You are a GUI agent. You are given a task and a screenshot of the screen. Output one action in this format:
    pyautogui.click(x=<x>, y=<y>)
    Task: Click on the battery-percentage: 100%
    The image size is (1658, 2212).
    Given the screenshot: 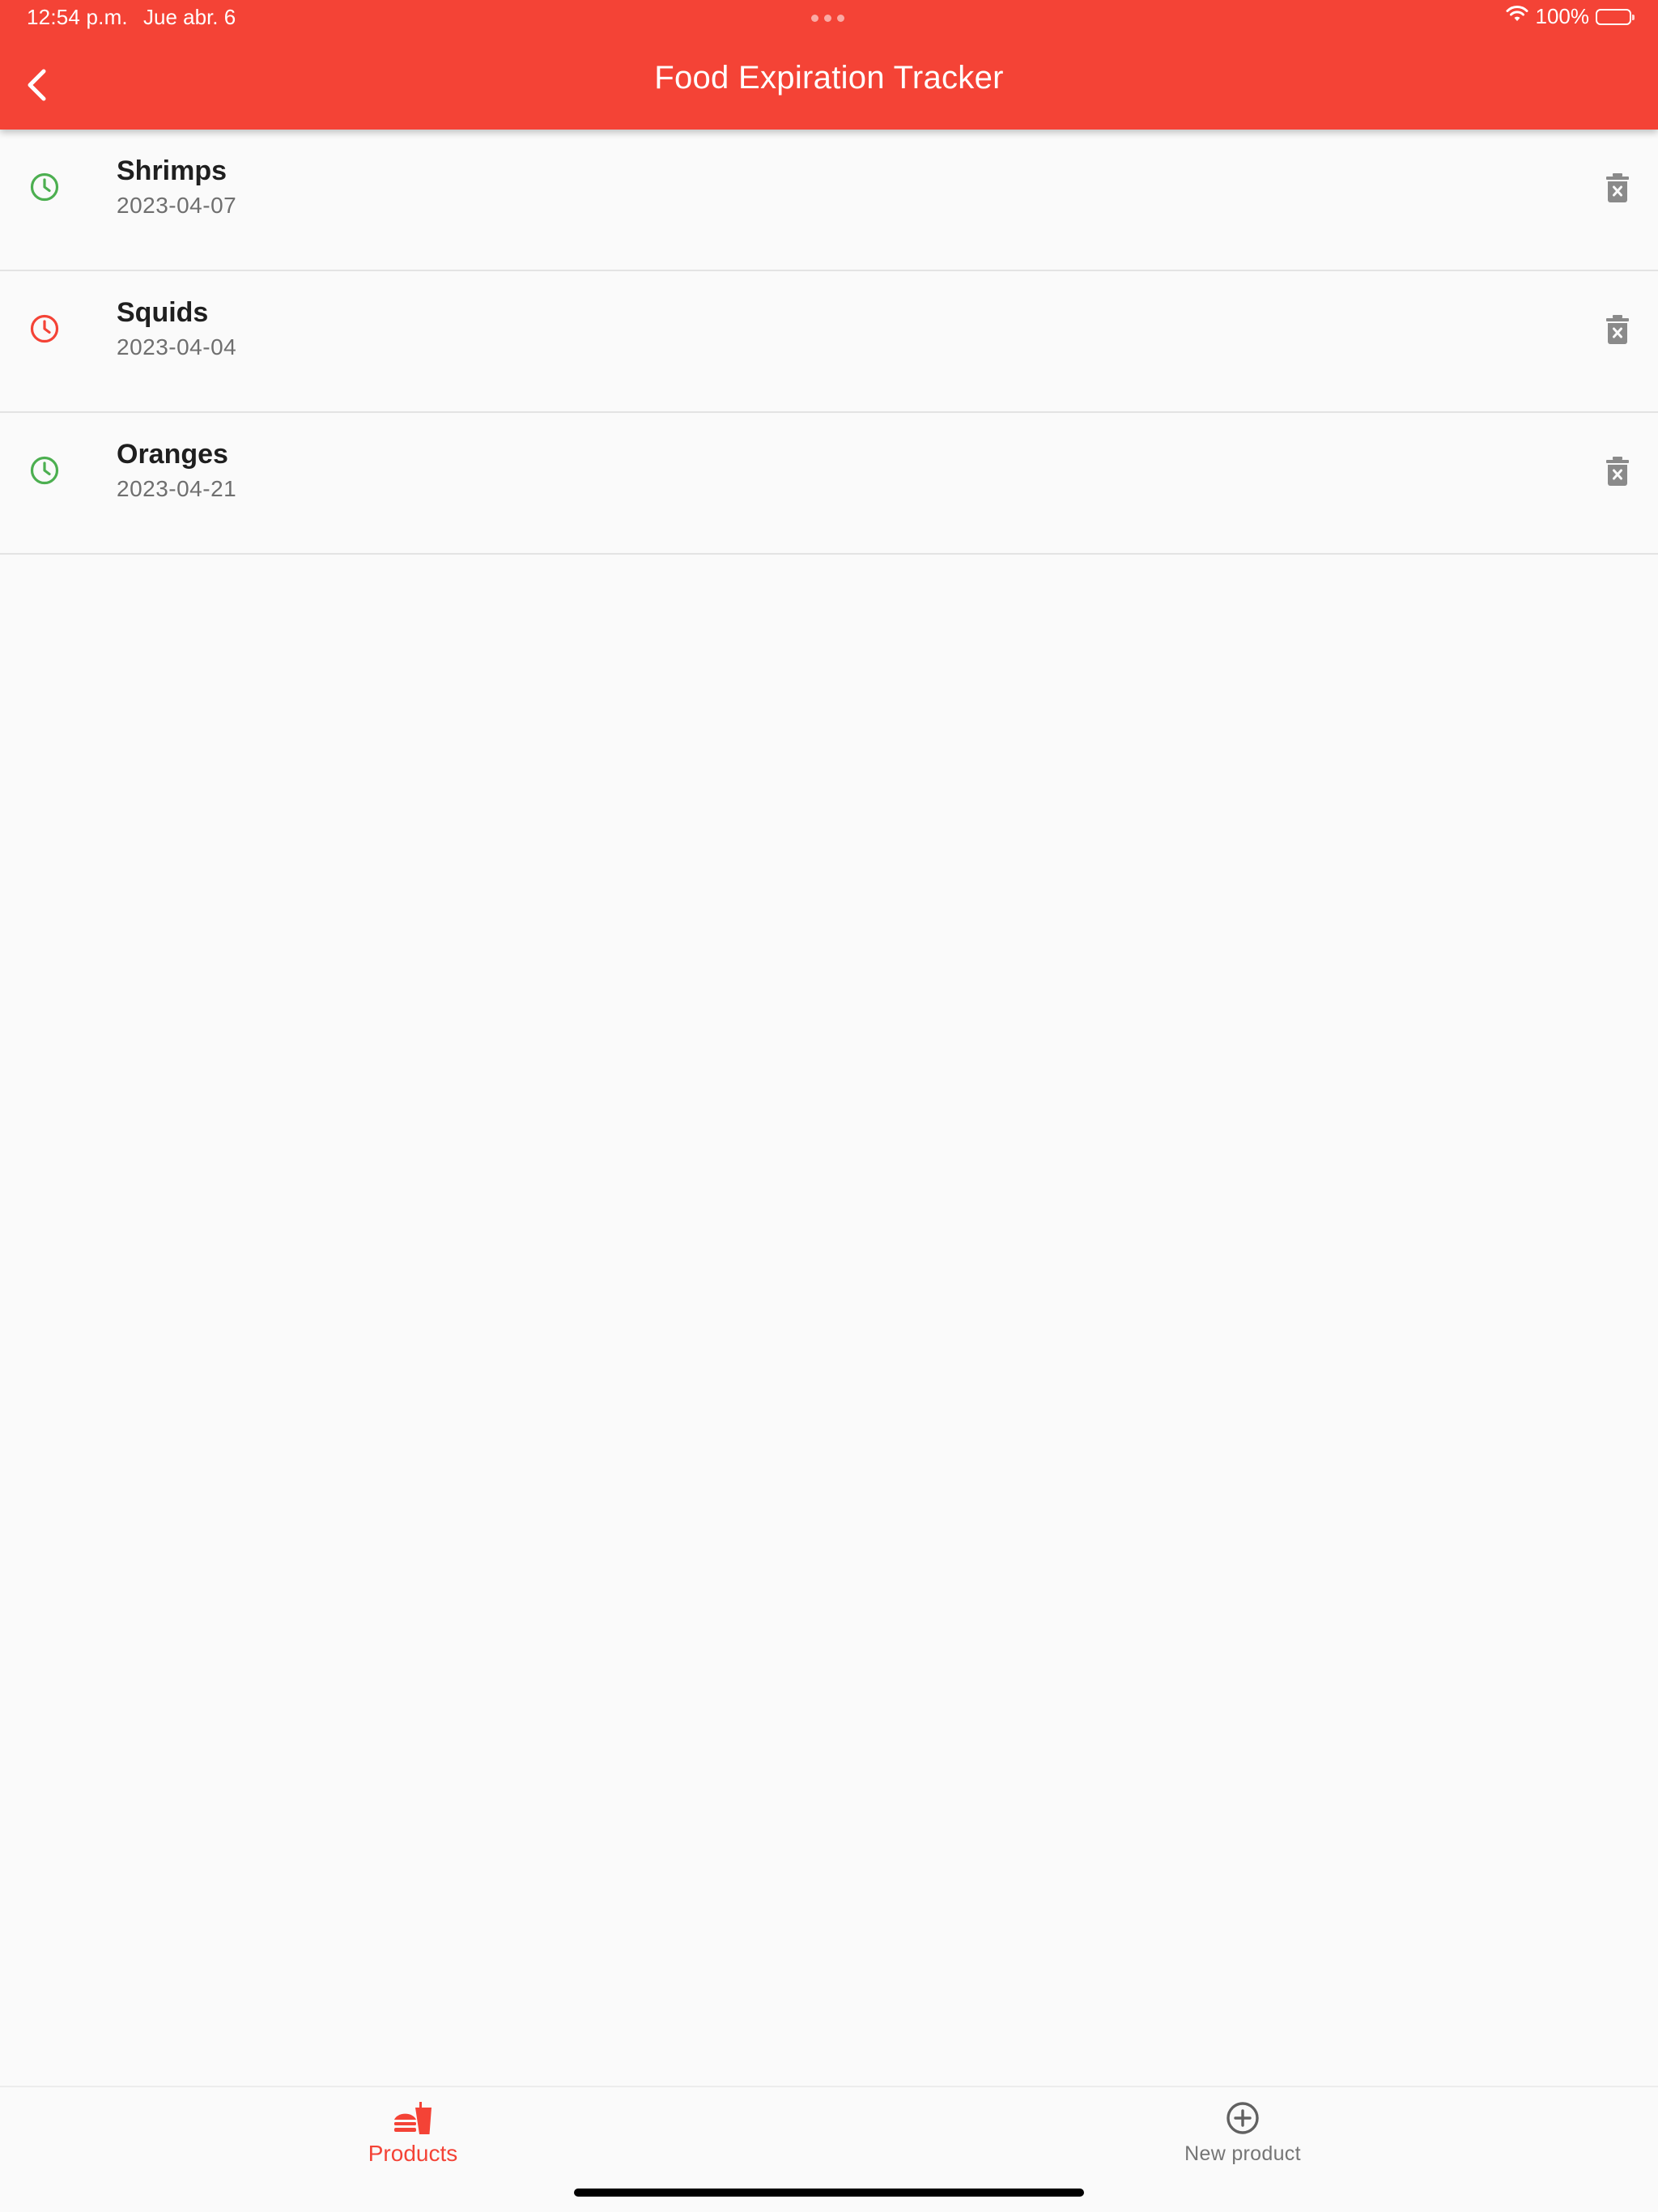 What is the action you would take?
    pyautogui.click(x=1562, y=16)
    